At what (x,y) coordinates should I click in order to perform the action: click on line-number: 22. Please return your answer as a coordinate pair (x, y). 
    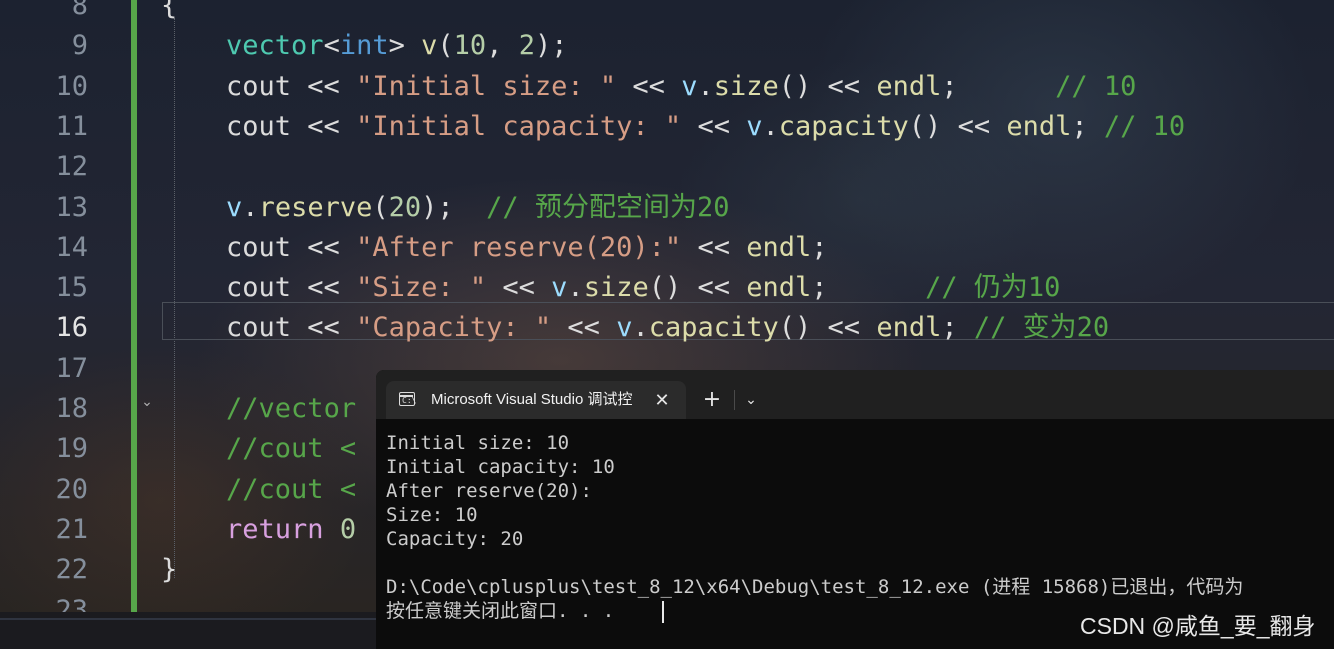
    Looking at the image, I should click on (71, 570).